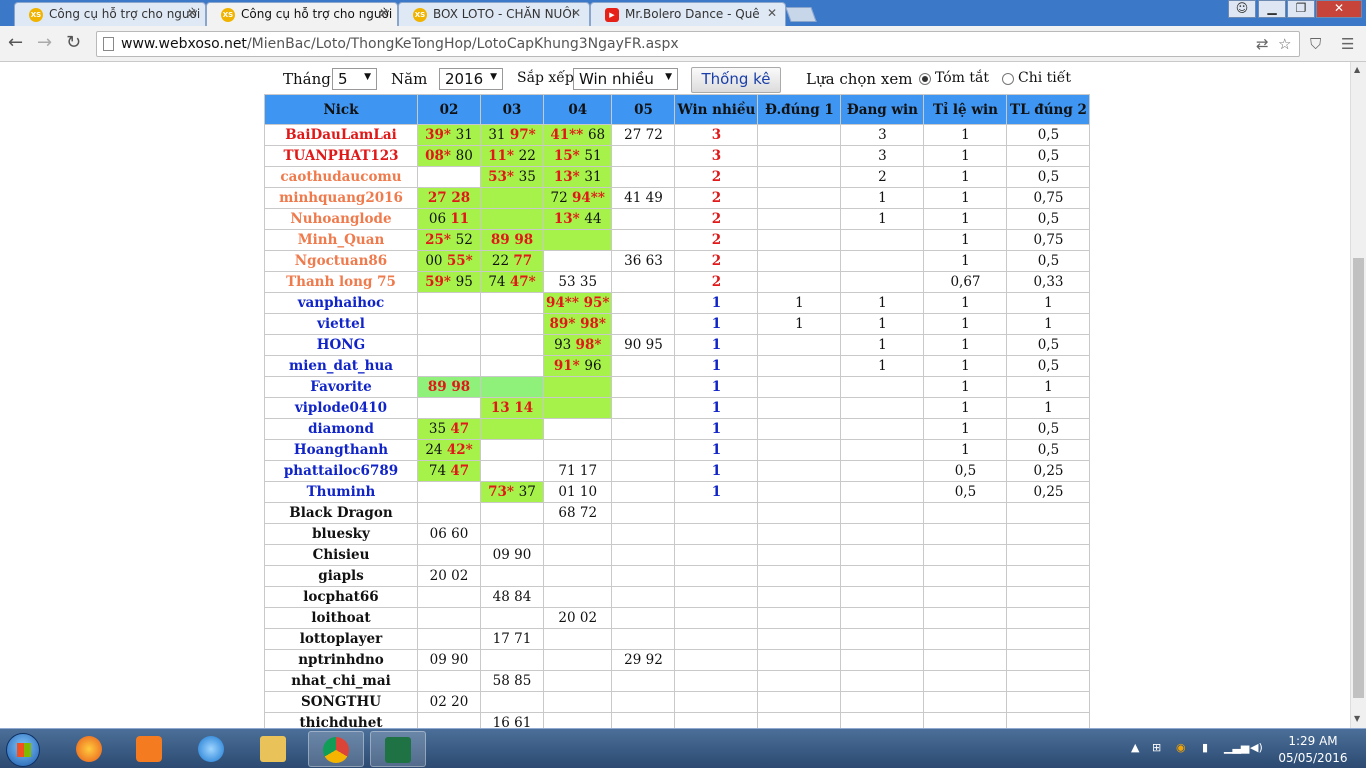 This screenshot has height=768, width=1366. Describe the element at coordinates (577, 618) in the screenshot. I see `day-cell-04: 20 02` at that location.